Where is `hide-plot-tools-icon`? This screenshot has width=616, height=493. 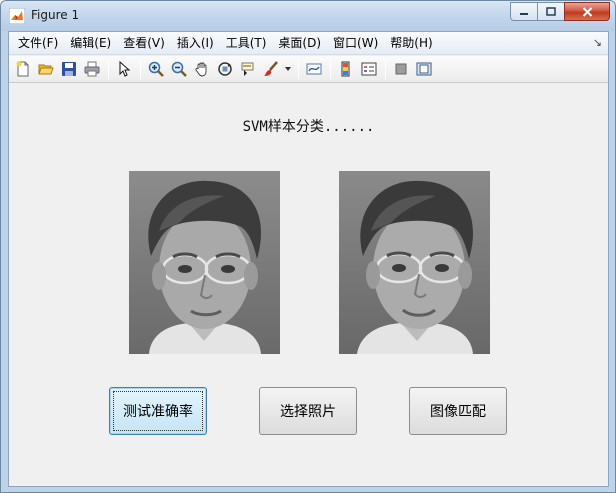
hide-plot-tools-icon is located at coordinates (401, 69).